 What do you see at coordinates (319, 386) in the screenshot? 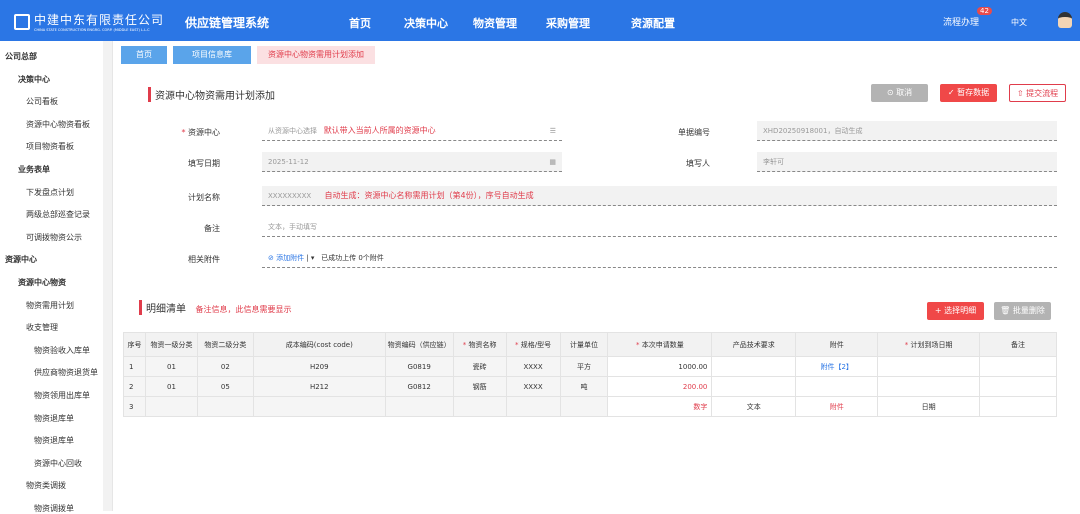
I see `table-cell: H212` at bounding box center [319, 386].